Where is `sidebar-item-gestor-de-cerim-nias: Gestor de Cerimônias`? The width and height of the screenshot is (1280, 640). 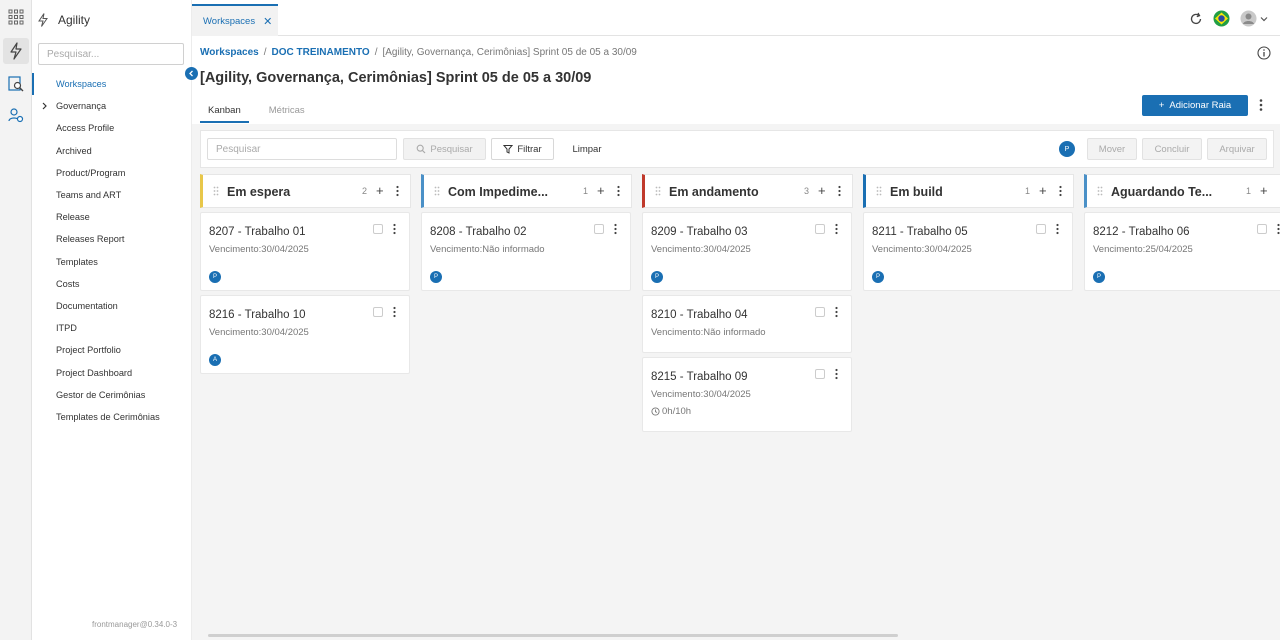
sidebar-item-gestor-de-cerim-nias: Gestor de Cerimônias is located at coordinates (112, 395).